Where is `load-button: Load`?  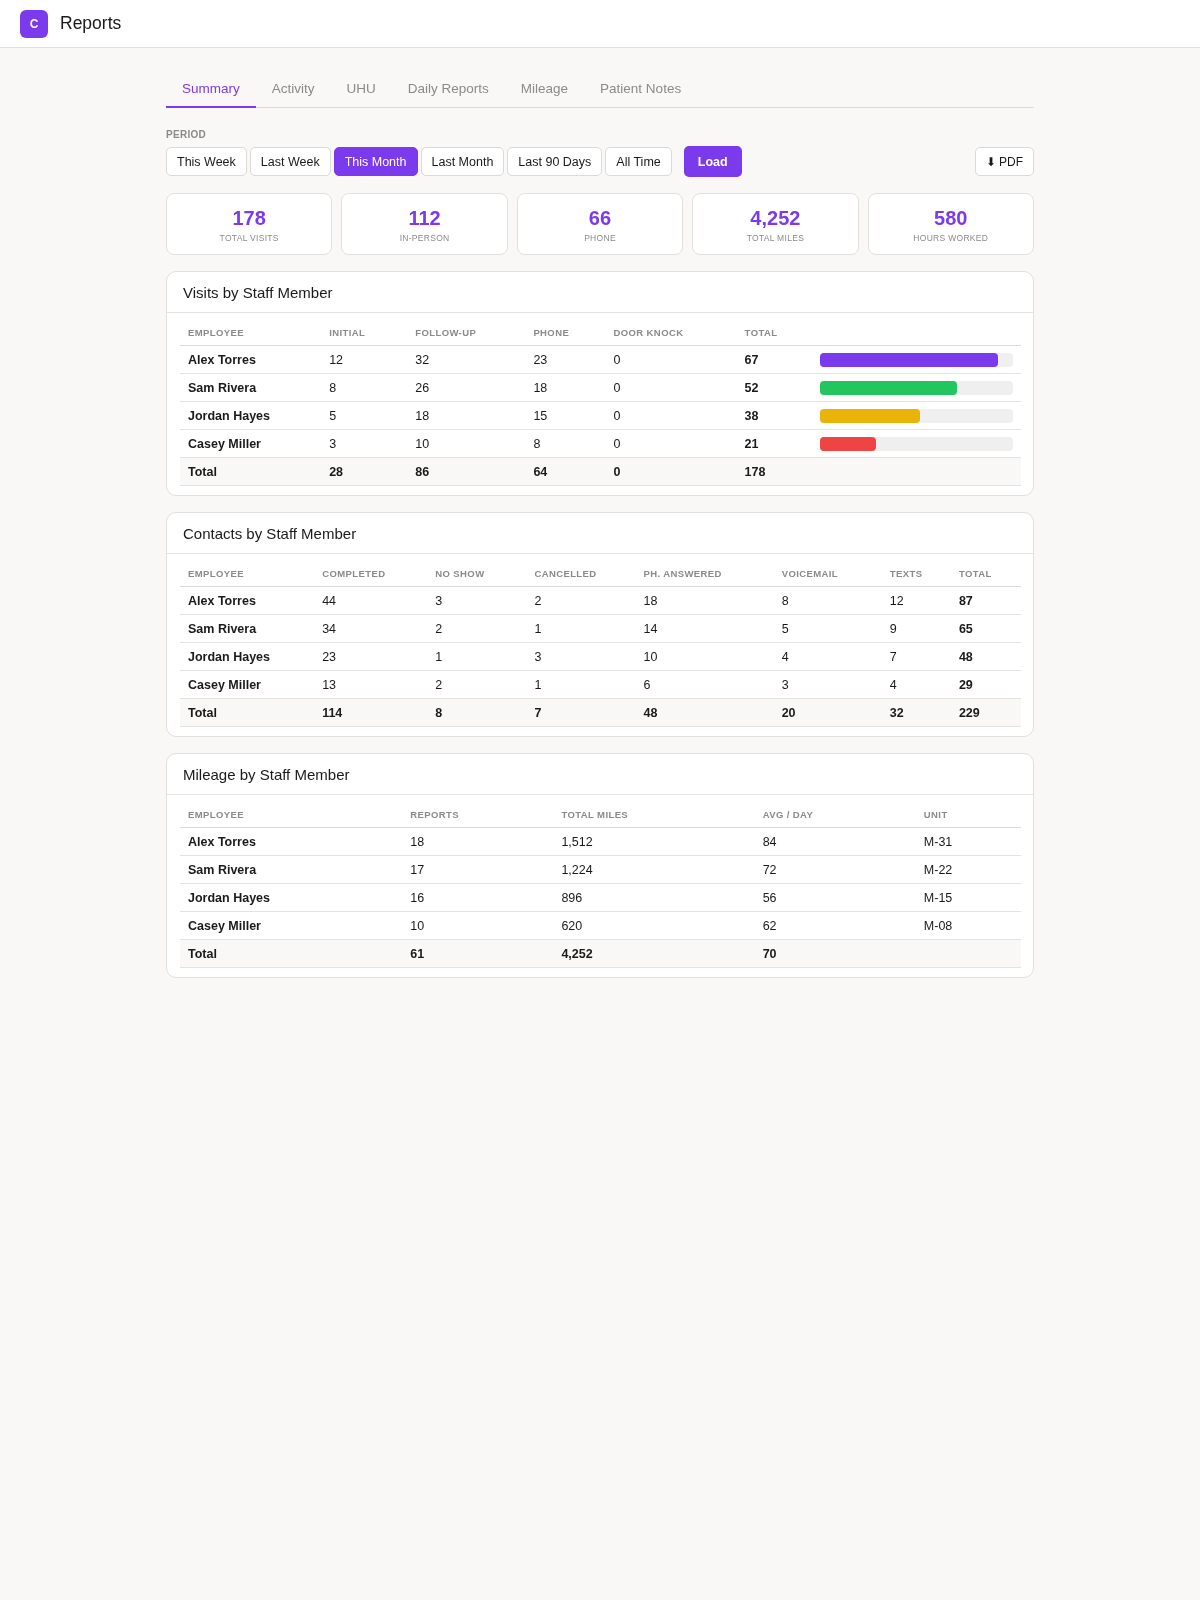
load-button: Load is located at coordinates (712, 161).